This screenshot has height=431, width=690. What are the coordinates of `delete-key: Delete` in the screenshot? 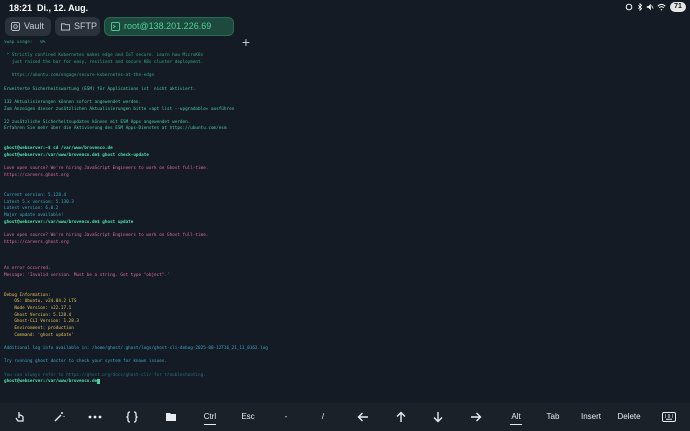 It's located at (629, 417).